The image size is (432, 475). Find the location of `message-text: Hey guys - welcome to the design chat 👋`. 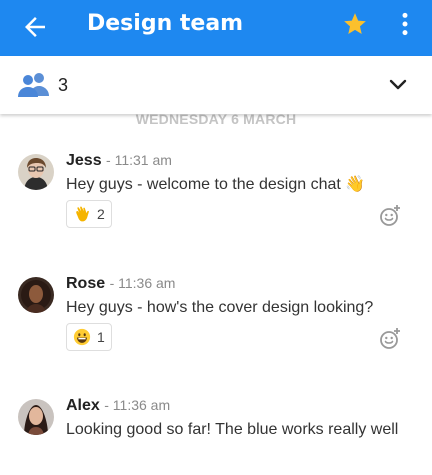

message-text: Hey guys - welcome to the design chat 👋 is located at coordinates (216, 184).